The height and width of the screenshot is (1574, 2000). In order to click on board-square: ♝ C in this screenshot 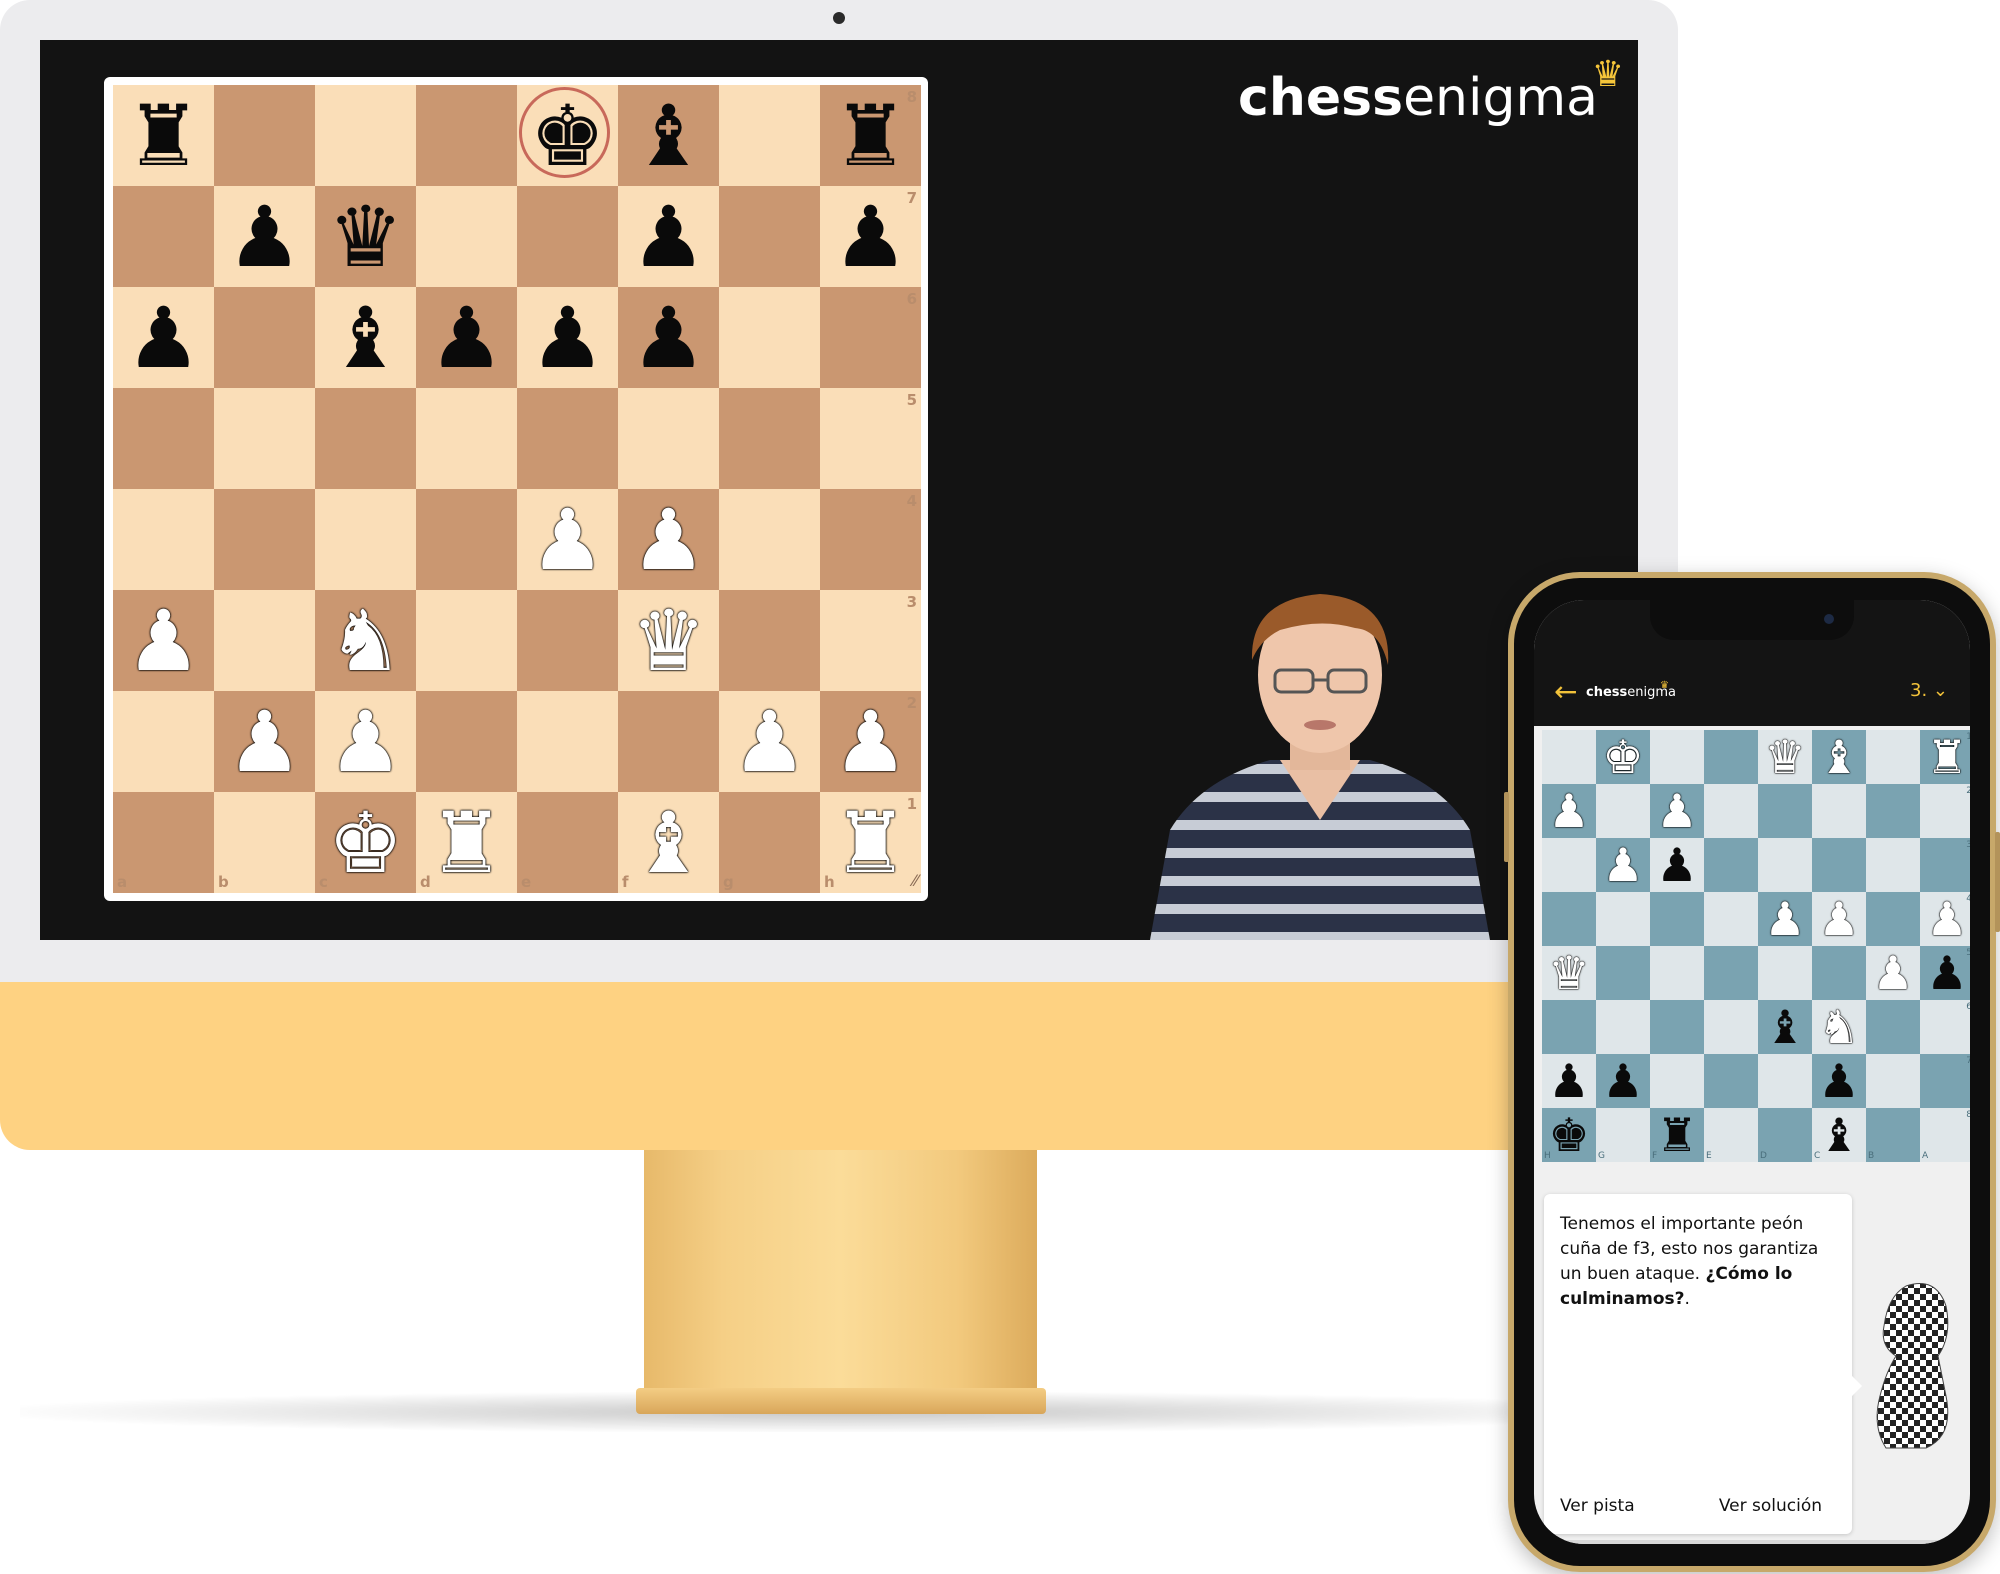, I will do `click(1839, 1135)`.